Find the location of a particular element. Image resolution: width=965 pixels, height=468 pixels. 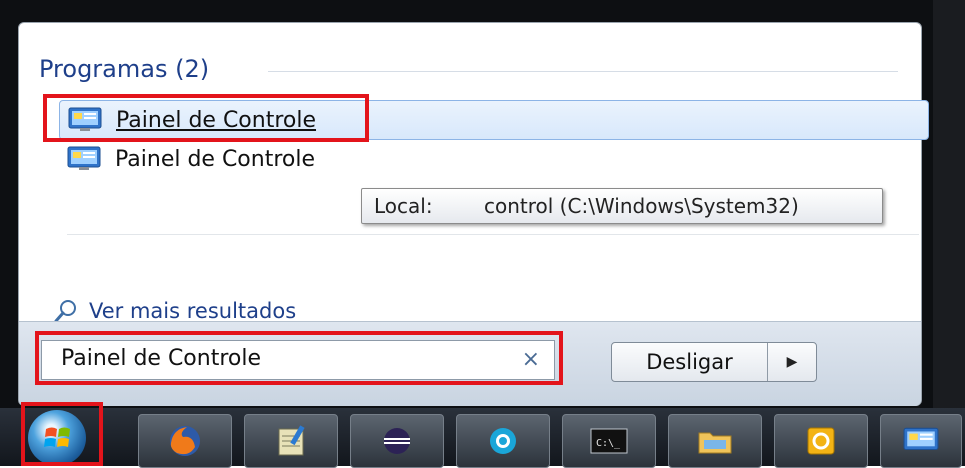

taskbar-eclipse is located at coordinates (397, 441).